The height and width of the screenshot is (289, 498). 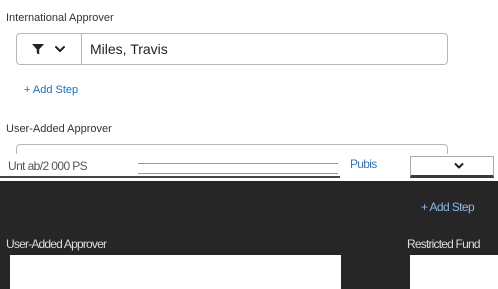 What do you see at coordinates (238, 168) in the screenshot?
I see `glitched-lines` at bounding box center [238, 168].